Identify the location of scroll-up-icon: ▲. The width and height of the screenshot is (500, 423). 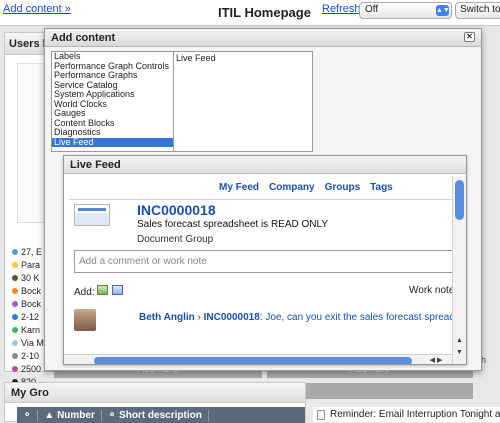
(459, 341).